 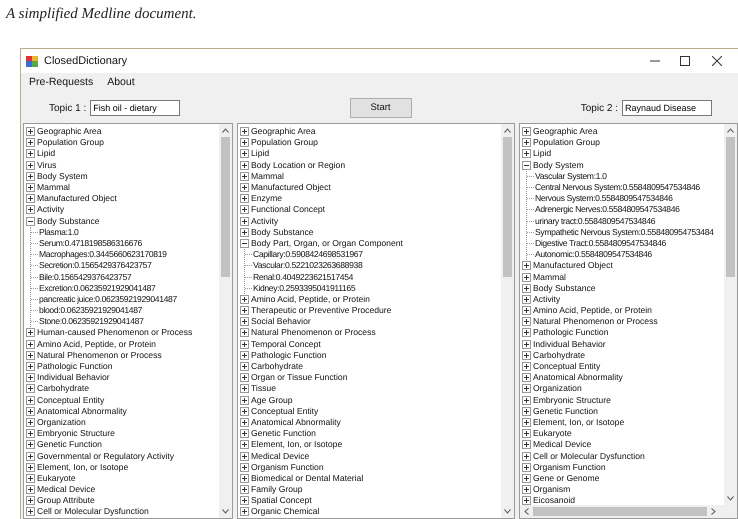 I want to click on tree-item: Carbohydrate, so click(x=277, y=366).